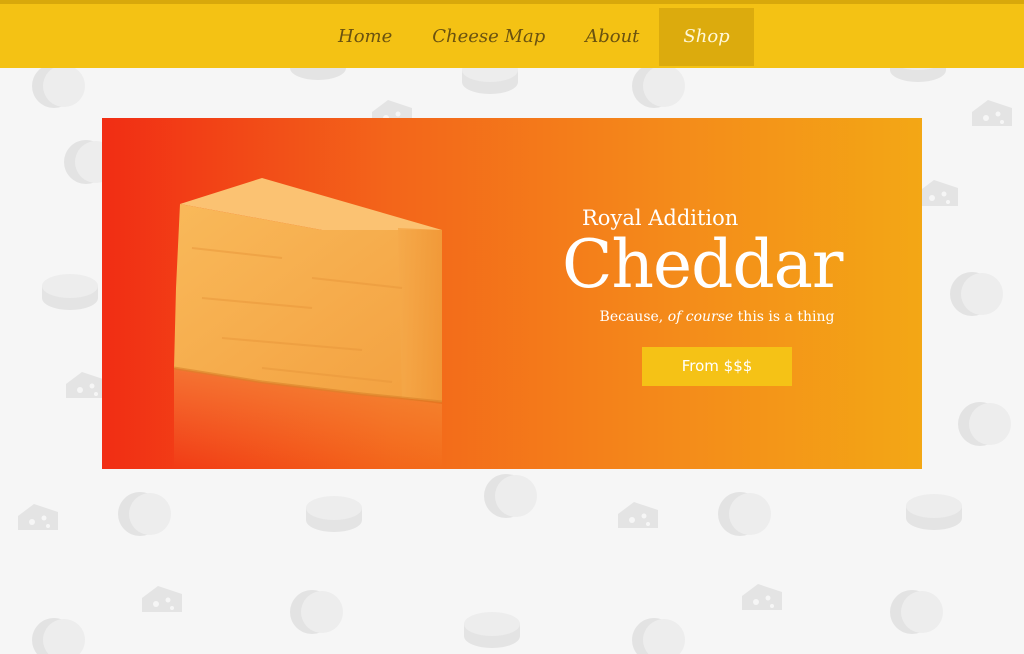  Describe the element at coordinates (702, 264) in the screenshot. I see `hero-title: Cheddar` at that location.